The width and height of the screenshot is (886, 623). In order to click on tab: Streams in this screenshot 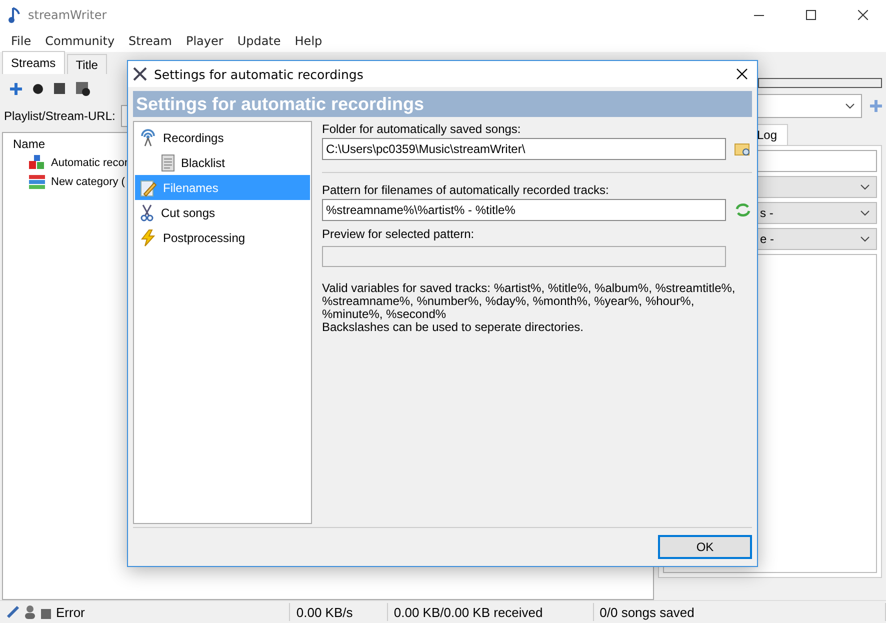, I will do `click(33, 62)`.